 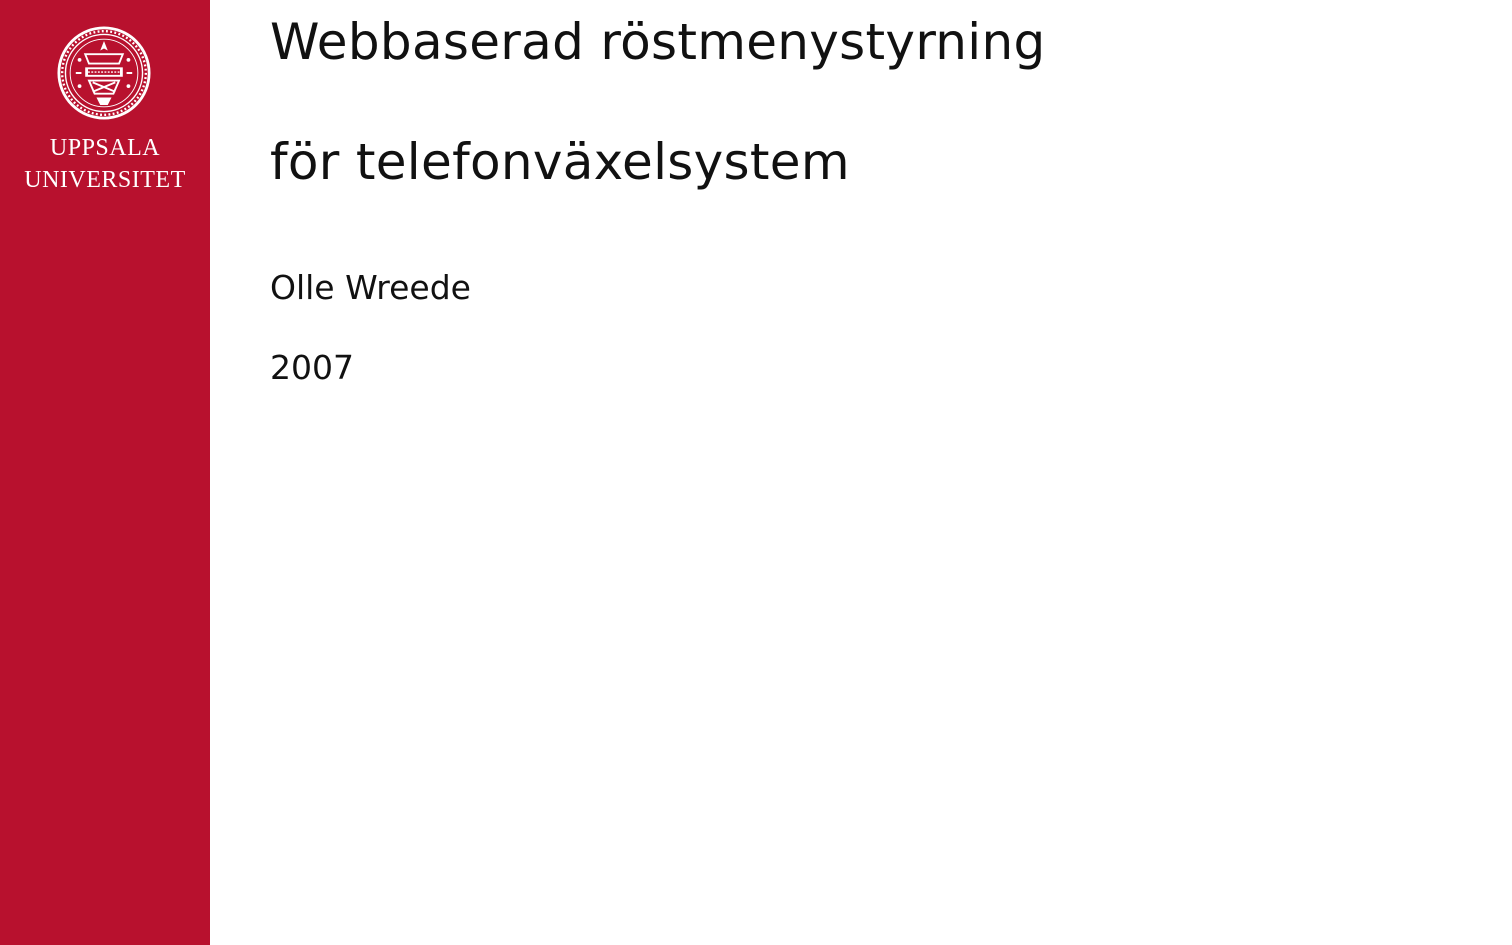 I want to click on university-name-line2: UNIVERSITET, so click(x=105, y=180).